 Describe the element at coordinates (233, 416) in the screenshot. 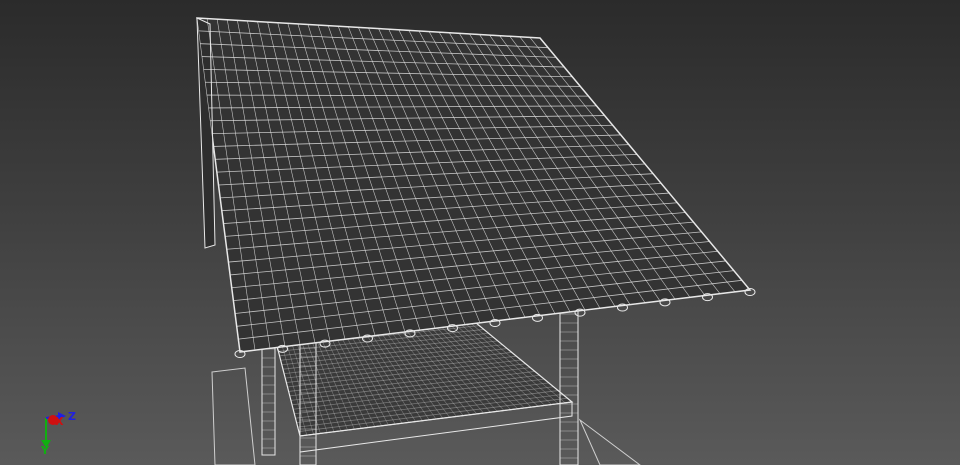

I see `ground-plane` at that location.